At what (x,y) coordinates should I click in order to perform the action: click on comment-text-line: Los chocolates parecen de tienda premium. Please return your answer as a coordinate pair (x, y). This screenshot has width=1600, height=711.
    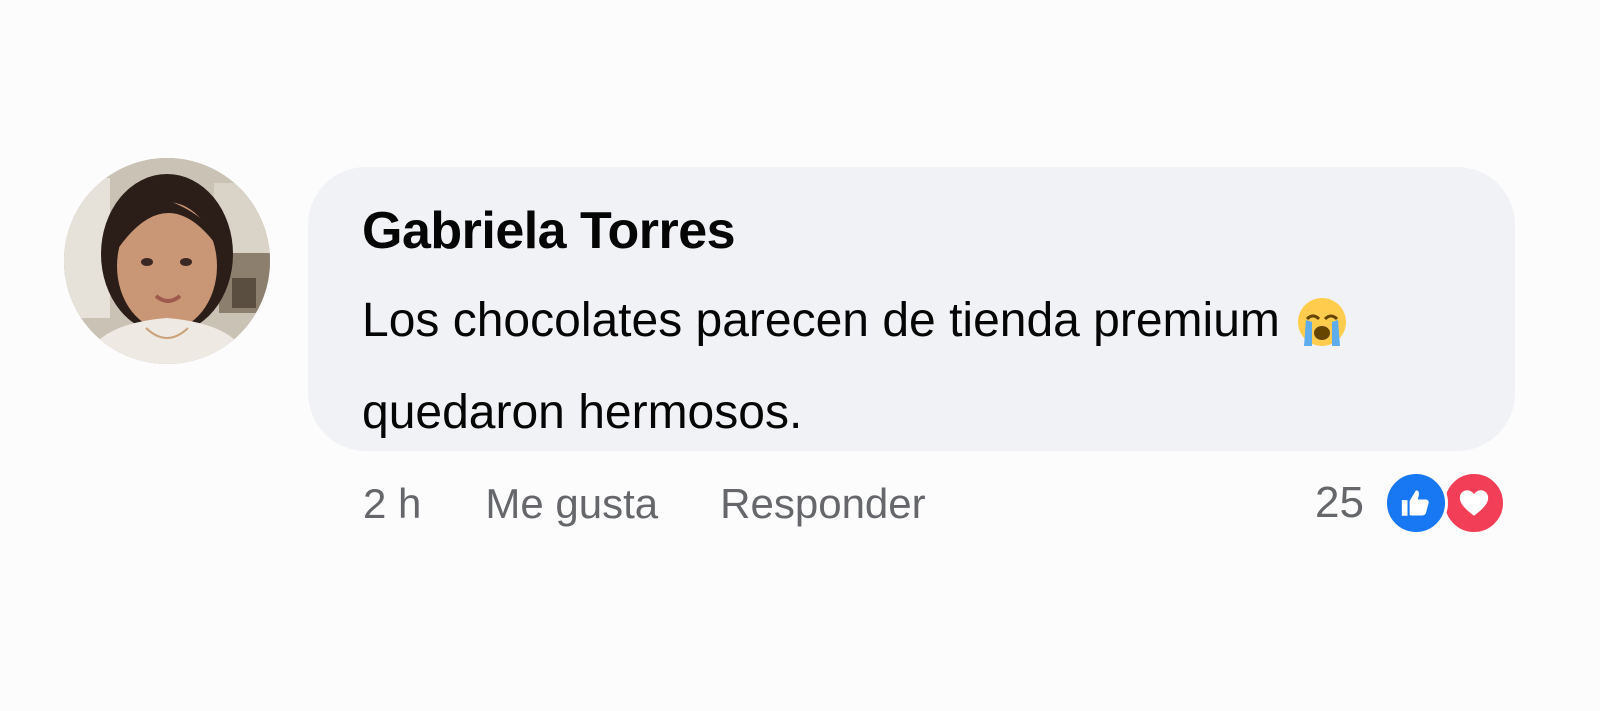
    Looking at the image, I should click on (821, 320).